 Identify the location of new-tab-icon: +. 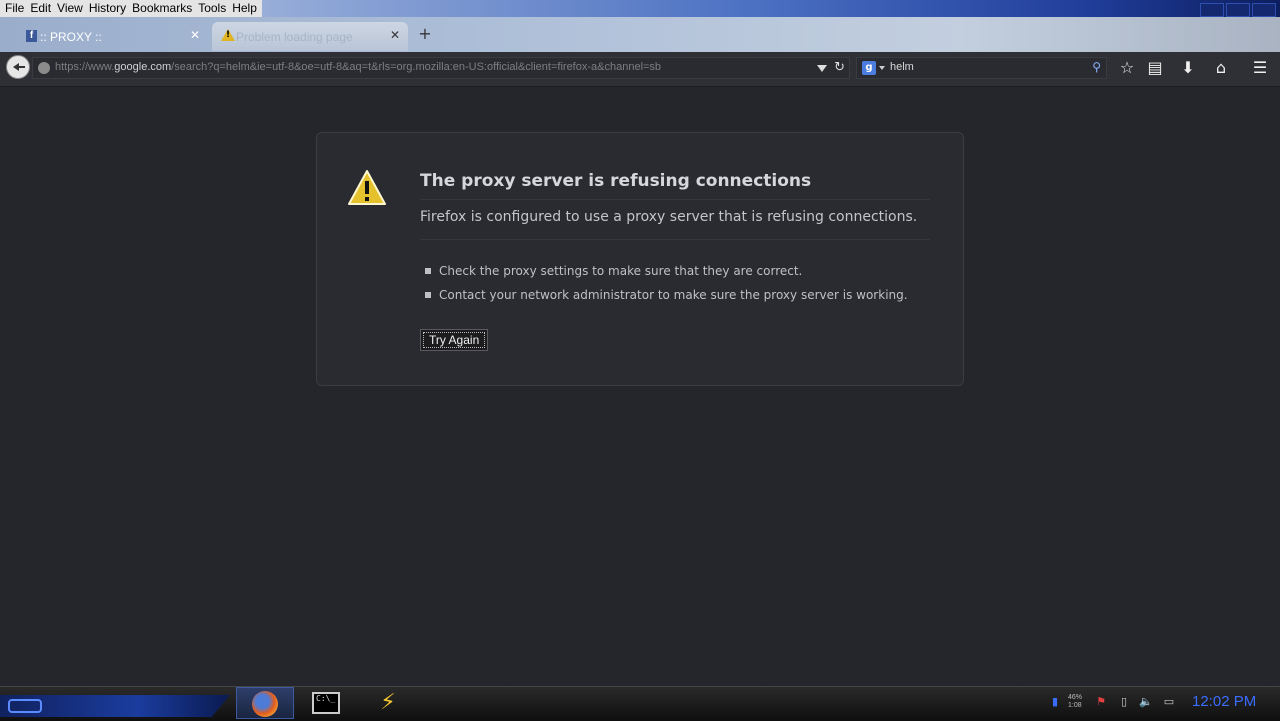
(425, 34).